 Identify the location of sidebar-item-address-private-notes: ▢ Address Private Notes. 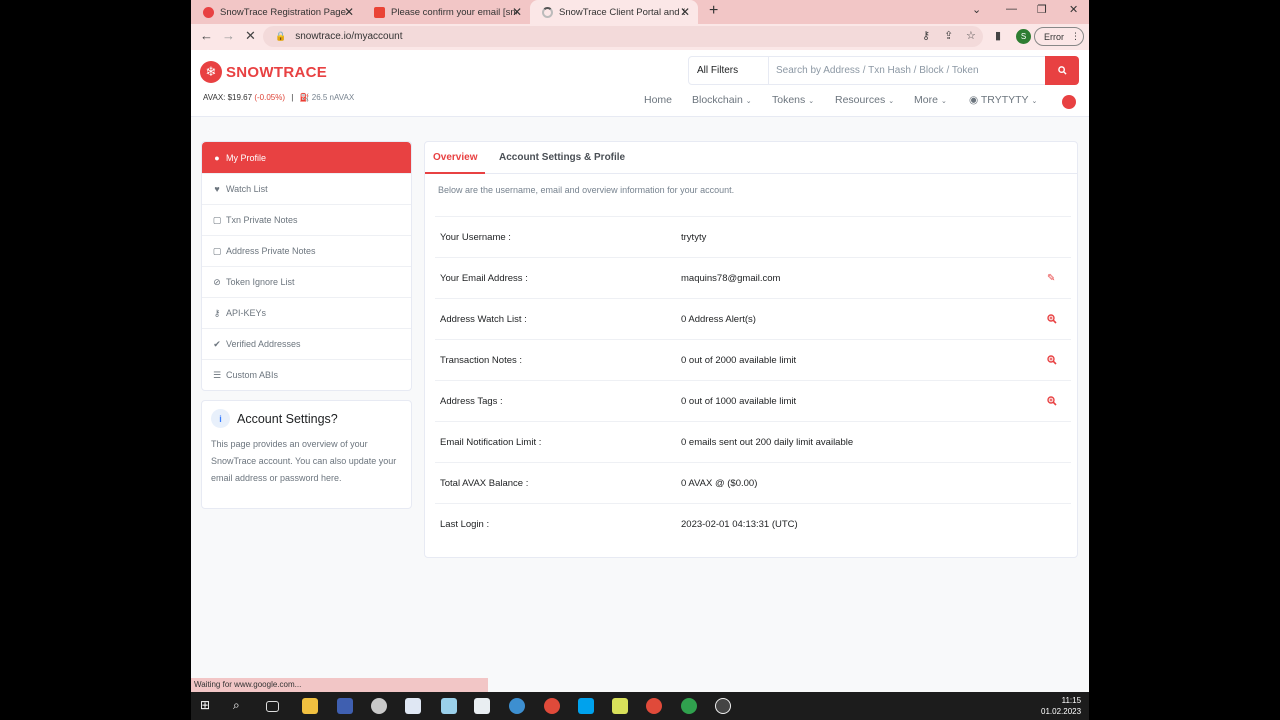
(306, 250).